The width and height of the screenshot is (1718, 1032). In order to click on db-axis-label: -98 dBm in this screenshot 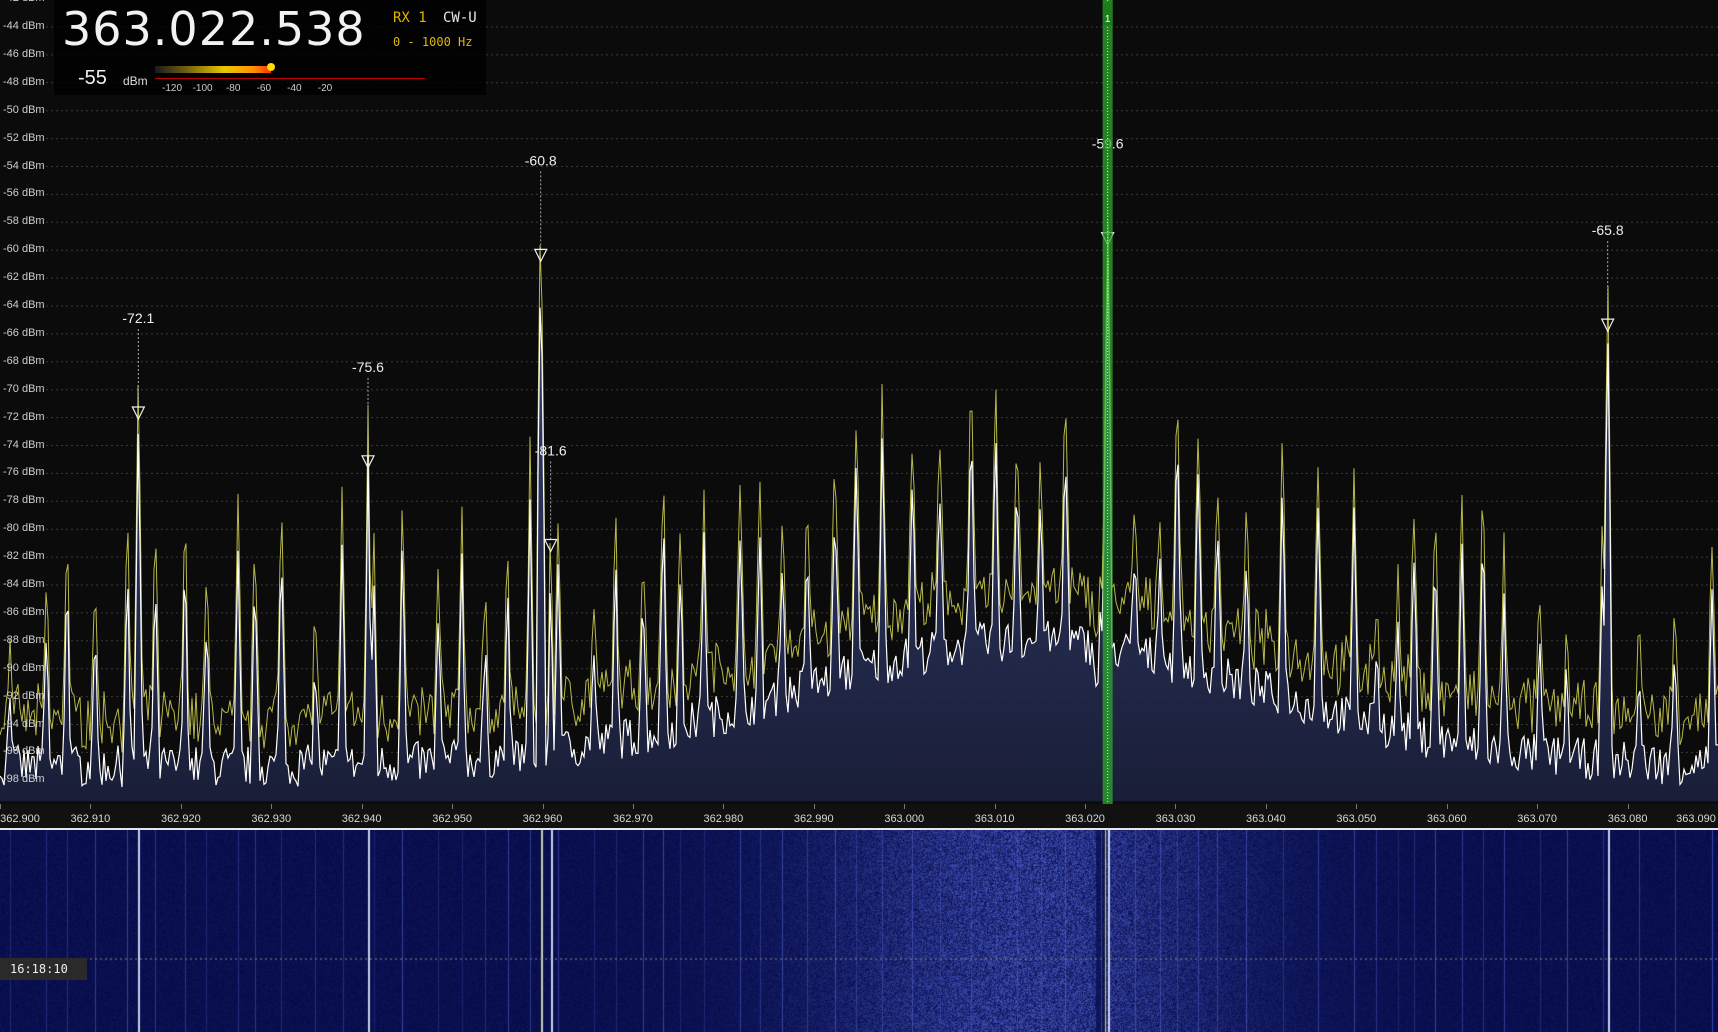, I will do `click(24, 779)`.